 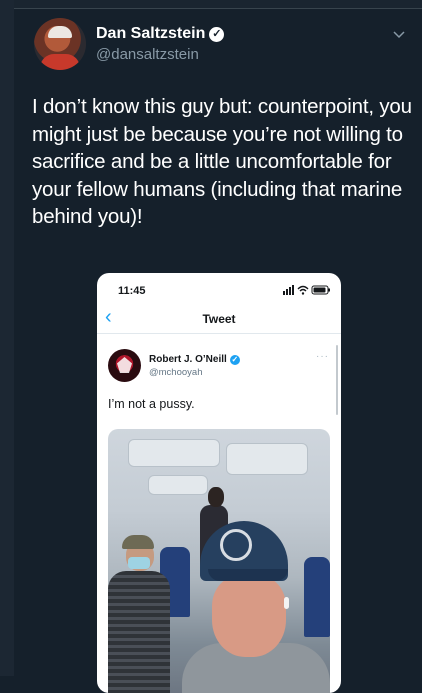 What do you see at coordinates (7, 338) in the screenshot?
I see `background-panel` at bounding box center [7, 338].